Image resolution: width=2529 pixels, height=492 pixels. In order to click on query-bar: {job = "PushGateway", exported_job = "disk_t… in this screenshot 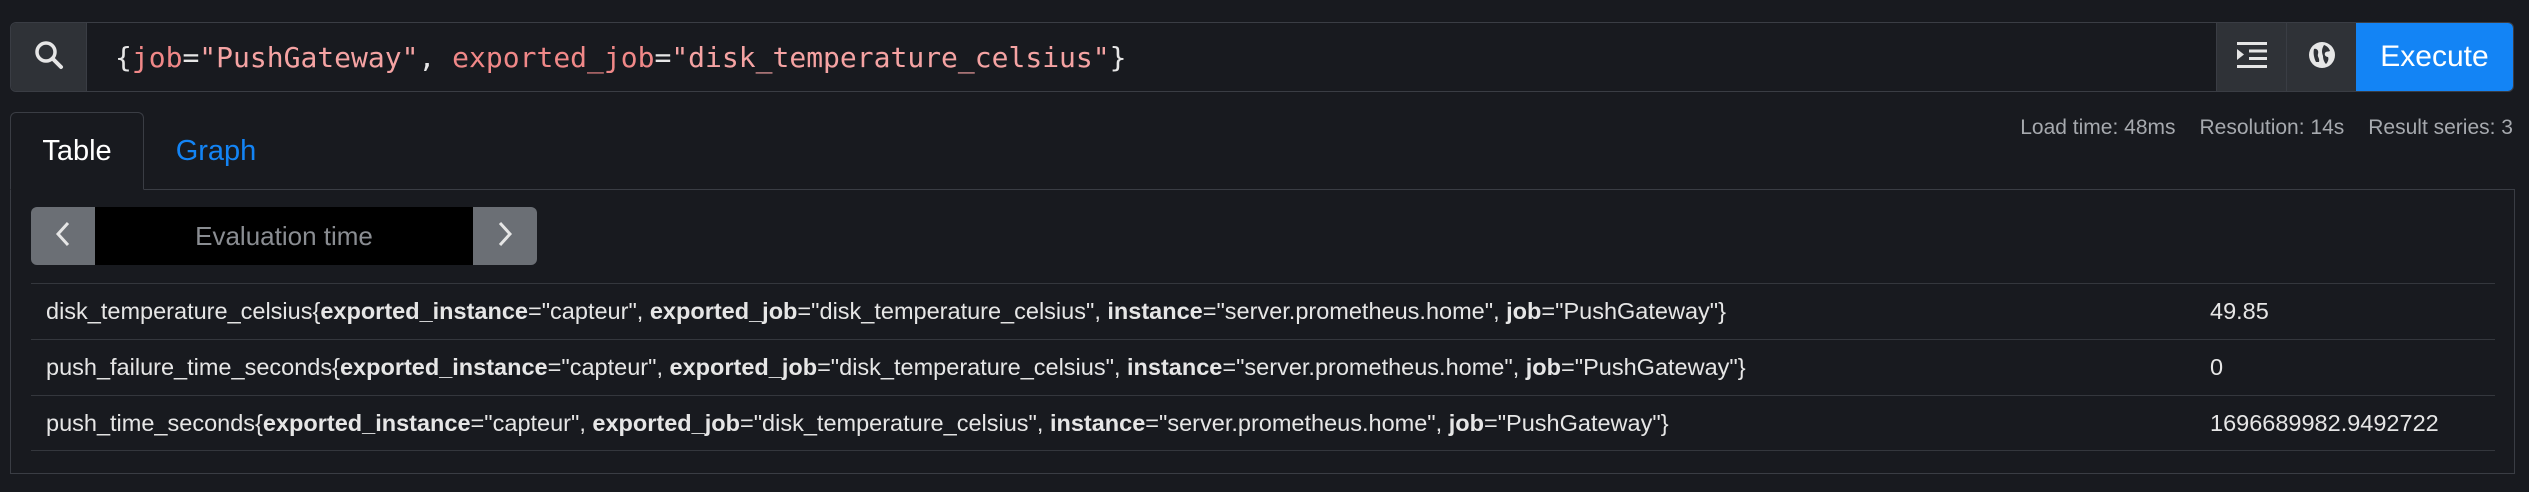, I will do `click(1262, 57)`.